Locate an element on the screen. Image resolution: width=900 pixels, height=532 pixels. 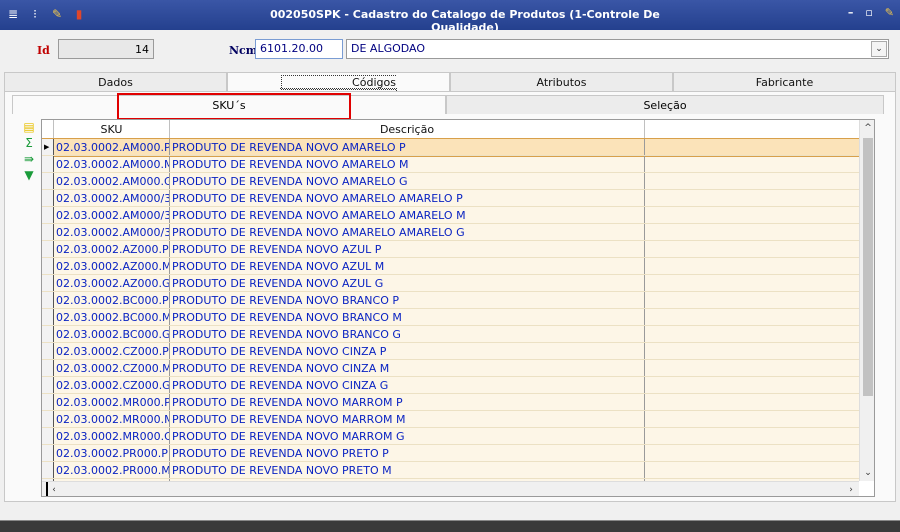
new-record-icon: ▤ is located at coordinates (29, 127).